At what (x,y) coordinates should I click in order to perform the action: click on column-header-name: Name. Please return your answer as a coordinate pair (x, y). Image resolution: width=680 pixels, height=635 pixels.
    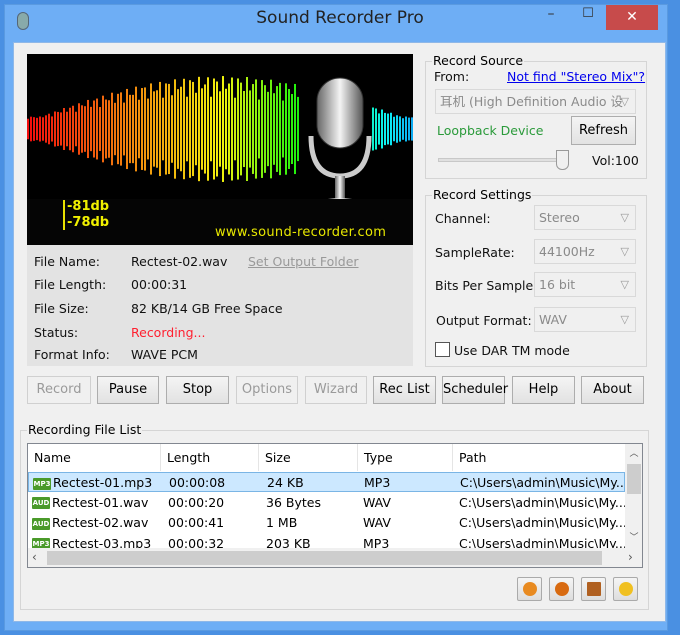
    Looking at the image, I should click on (94, 457).